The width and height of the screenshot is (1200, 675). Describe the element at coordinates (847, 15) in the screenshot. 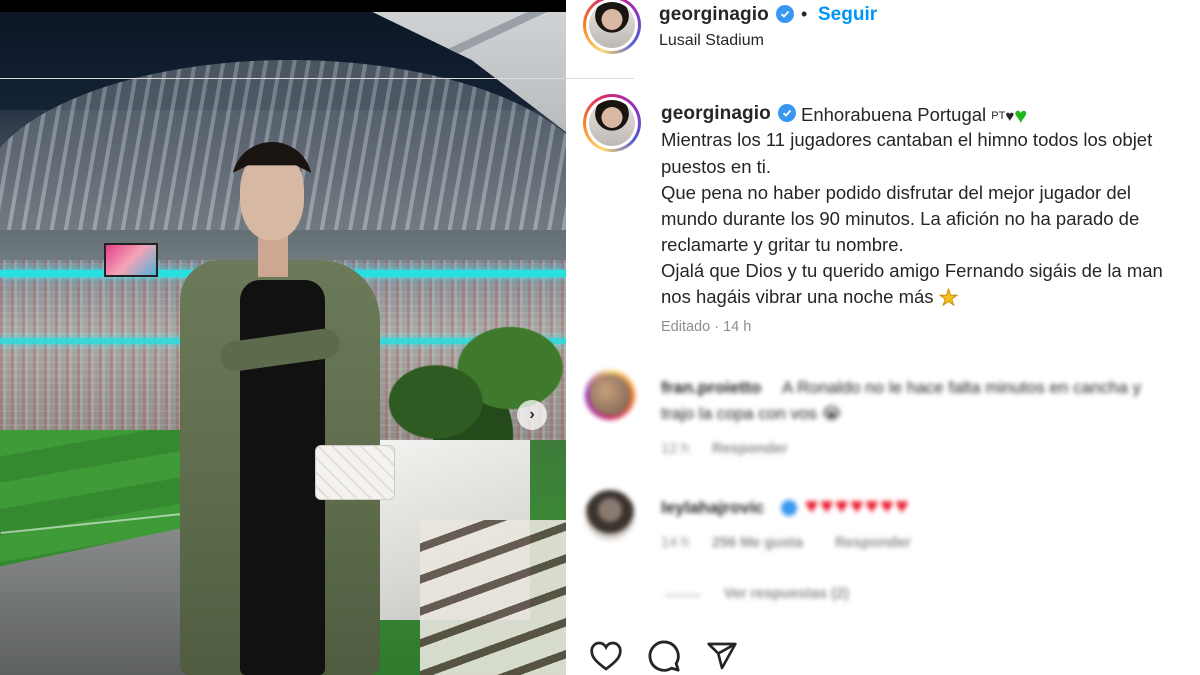

I see `follow-button: Seguir` at that location.